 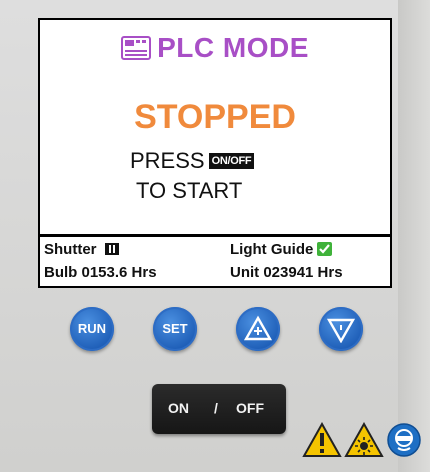 I want to click on warning-triangle-icon, so click(x=322, y=439).